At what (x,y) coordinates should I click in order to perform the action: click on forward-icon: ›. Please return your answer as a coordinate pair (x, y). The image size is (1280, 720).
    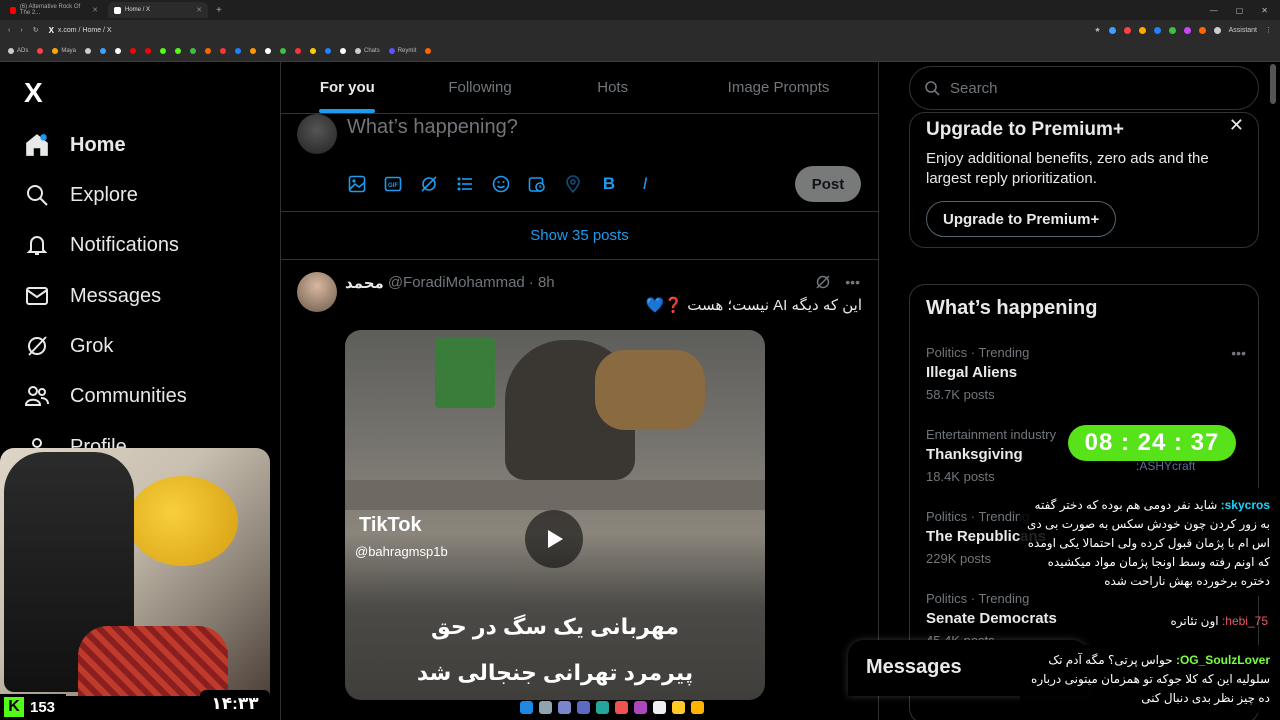
    Looking at the image, I should click on (21, 30).